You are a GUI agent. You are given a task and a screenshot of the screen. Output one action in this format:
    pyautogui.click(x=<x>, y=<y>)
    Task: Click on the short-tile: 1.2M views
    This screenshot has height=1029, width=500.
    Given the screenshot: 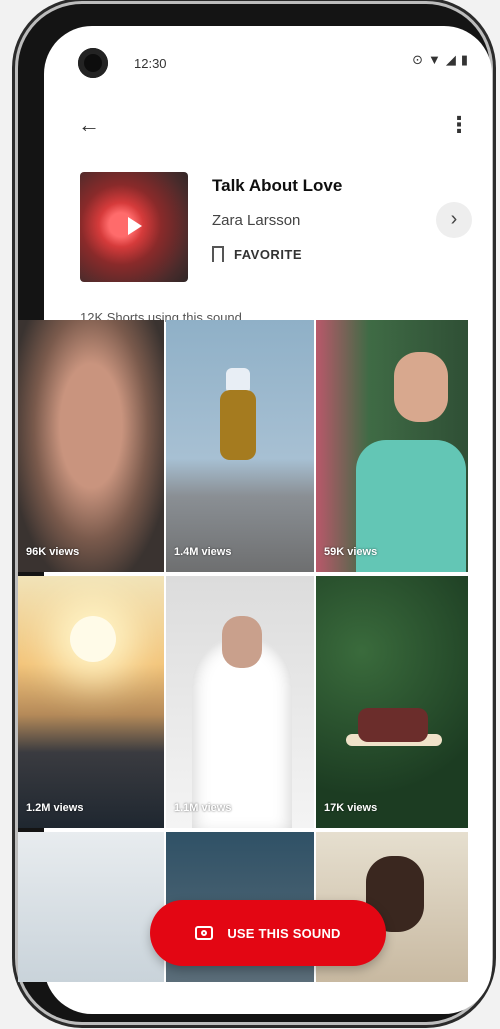 What is the action you would take?
    pyautogui.click(x=91, y=702)
    